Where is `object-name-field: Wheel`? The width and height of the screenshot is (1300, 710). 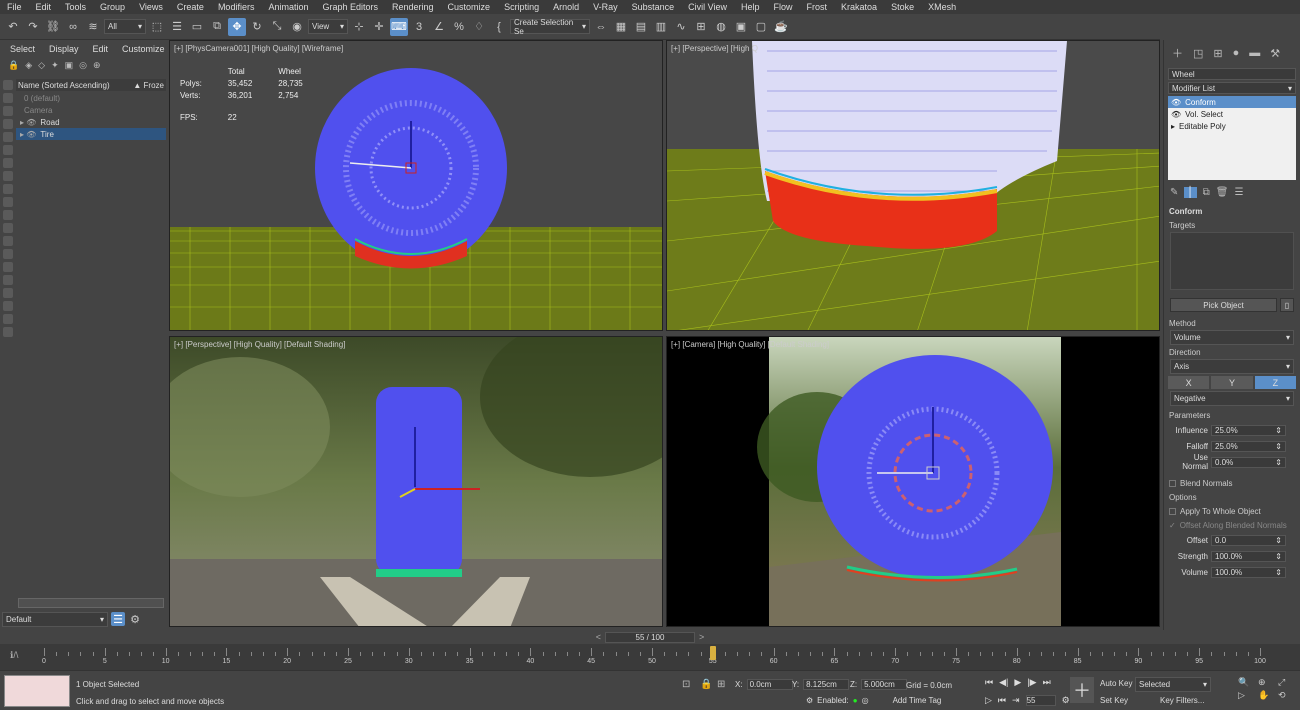 object-name-field: Wheel is located at coordinates (1232, 74).